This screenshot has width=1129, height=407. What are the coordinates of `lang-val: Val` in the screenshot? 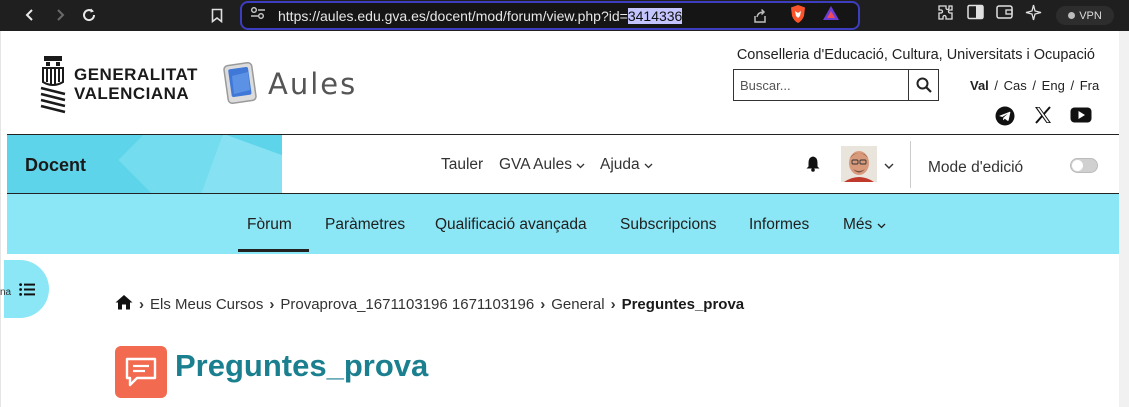 It's located at (979, 85).